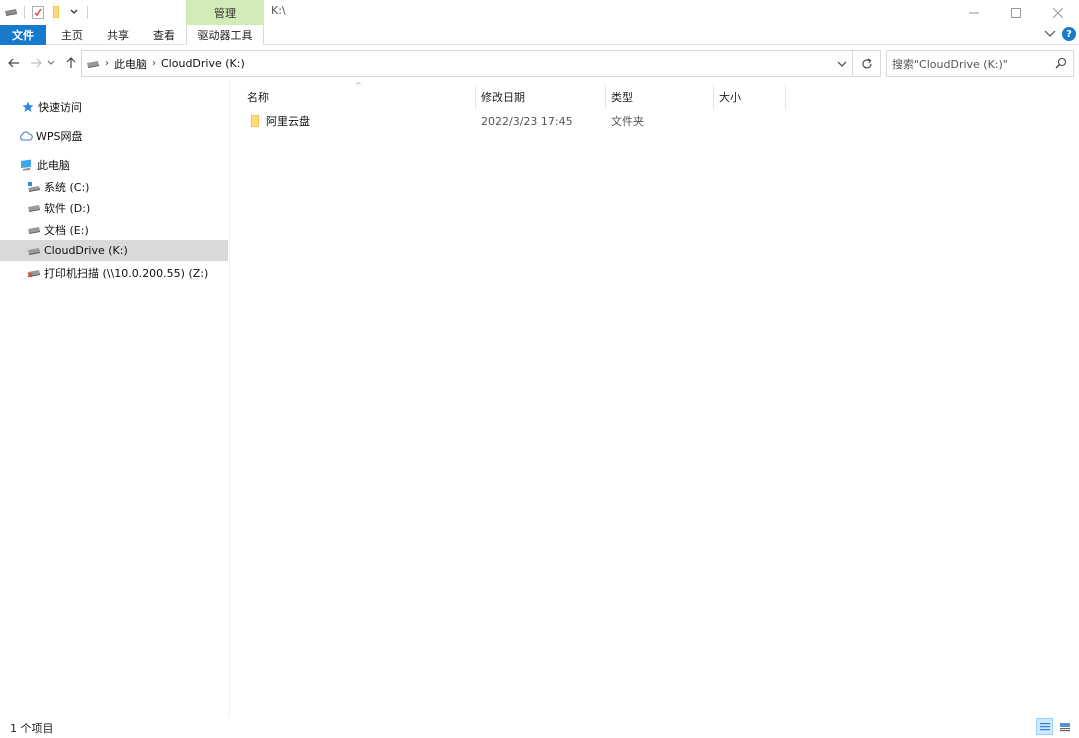  I want to click on sidebar-item-label: WPS网盘, so click(59, 136).